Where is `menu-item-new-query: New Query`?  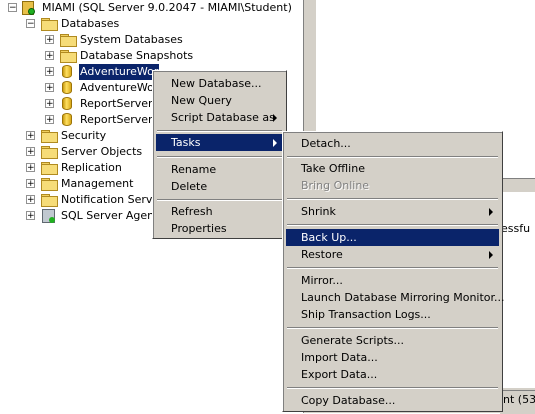
menu-item-new-query: New Query is located at coordinates (219, 100).